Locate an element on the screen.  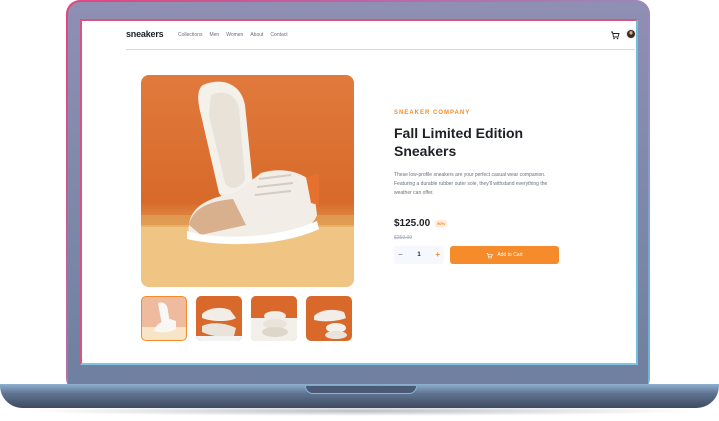
nav-link-women: Women is located at coordinates (234, 35).